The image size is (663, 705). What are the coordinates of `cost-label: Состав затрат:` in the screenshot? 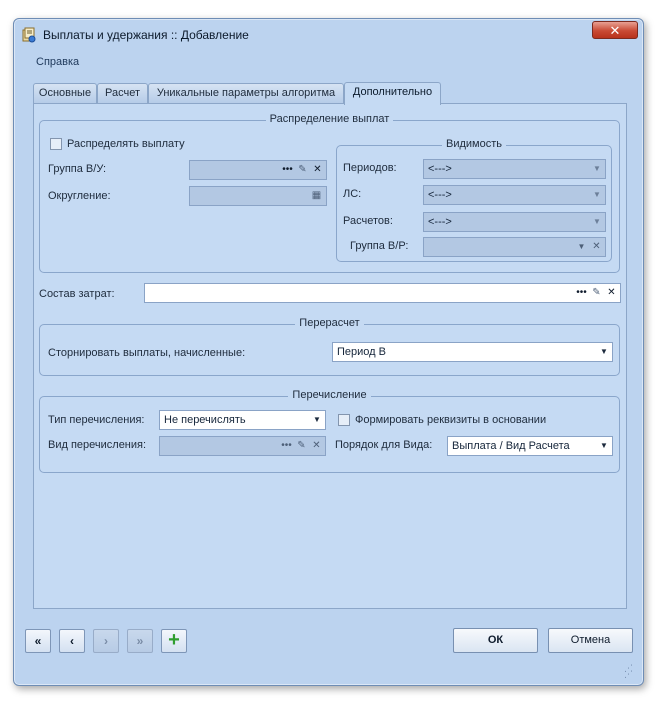 It's located at (77, 294).